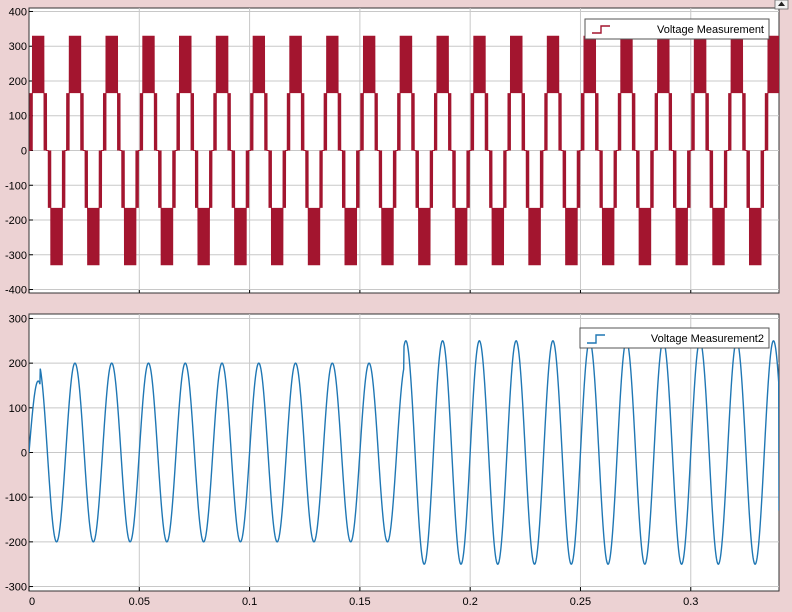 The width and height of the screenshot is (792, 612). Describe the element at coordinates (359, 602) in the screenshot. I see `x-tick-label: 0.15` at that location.